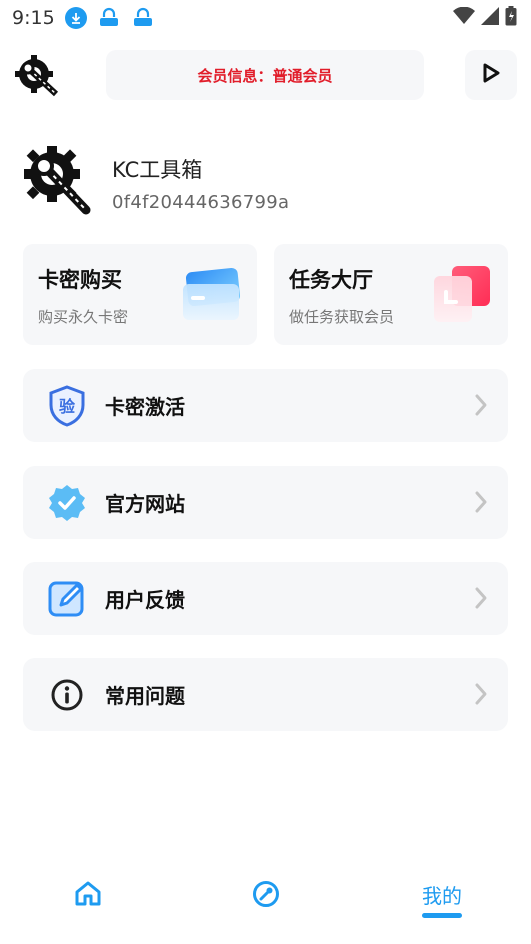 The height and width of the screenshot is (944, 531). Describe the element at coordinates (157, 170) in the screenshot. I see `profile-name: KC工具箱` at that location.